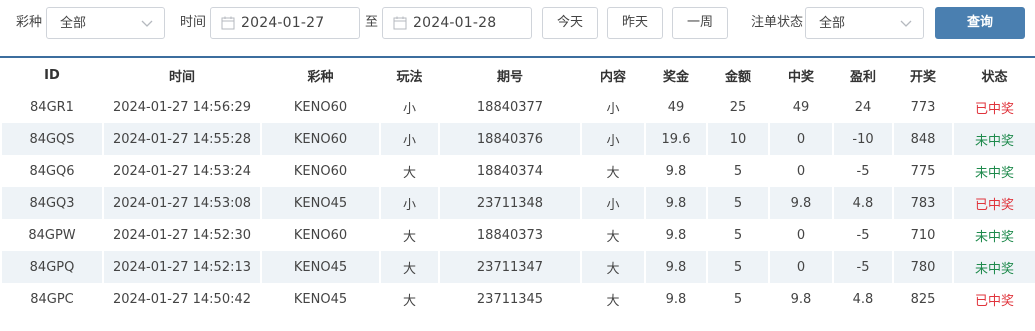 This screenshot has width=1035, height=331. What do you see at coordinates (372, 22) in the screenshot?
I see `to-label: 至` at bounding box center [372, 22].